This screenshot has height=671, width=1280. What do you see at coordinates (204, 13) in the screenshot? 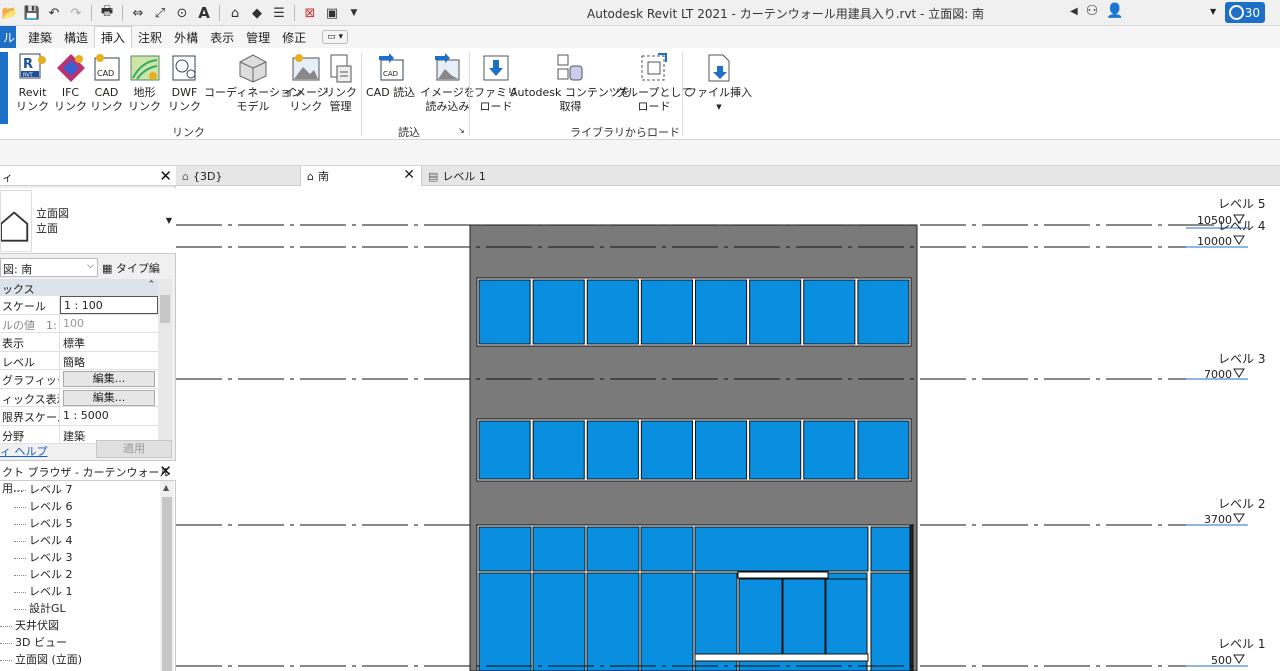
I see `text-icon: A` at bounding box center [204, 13].